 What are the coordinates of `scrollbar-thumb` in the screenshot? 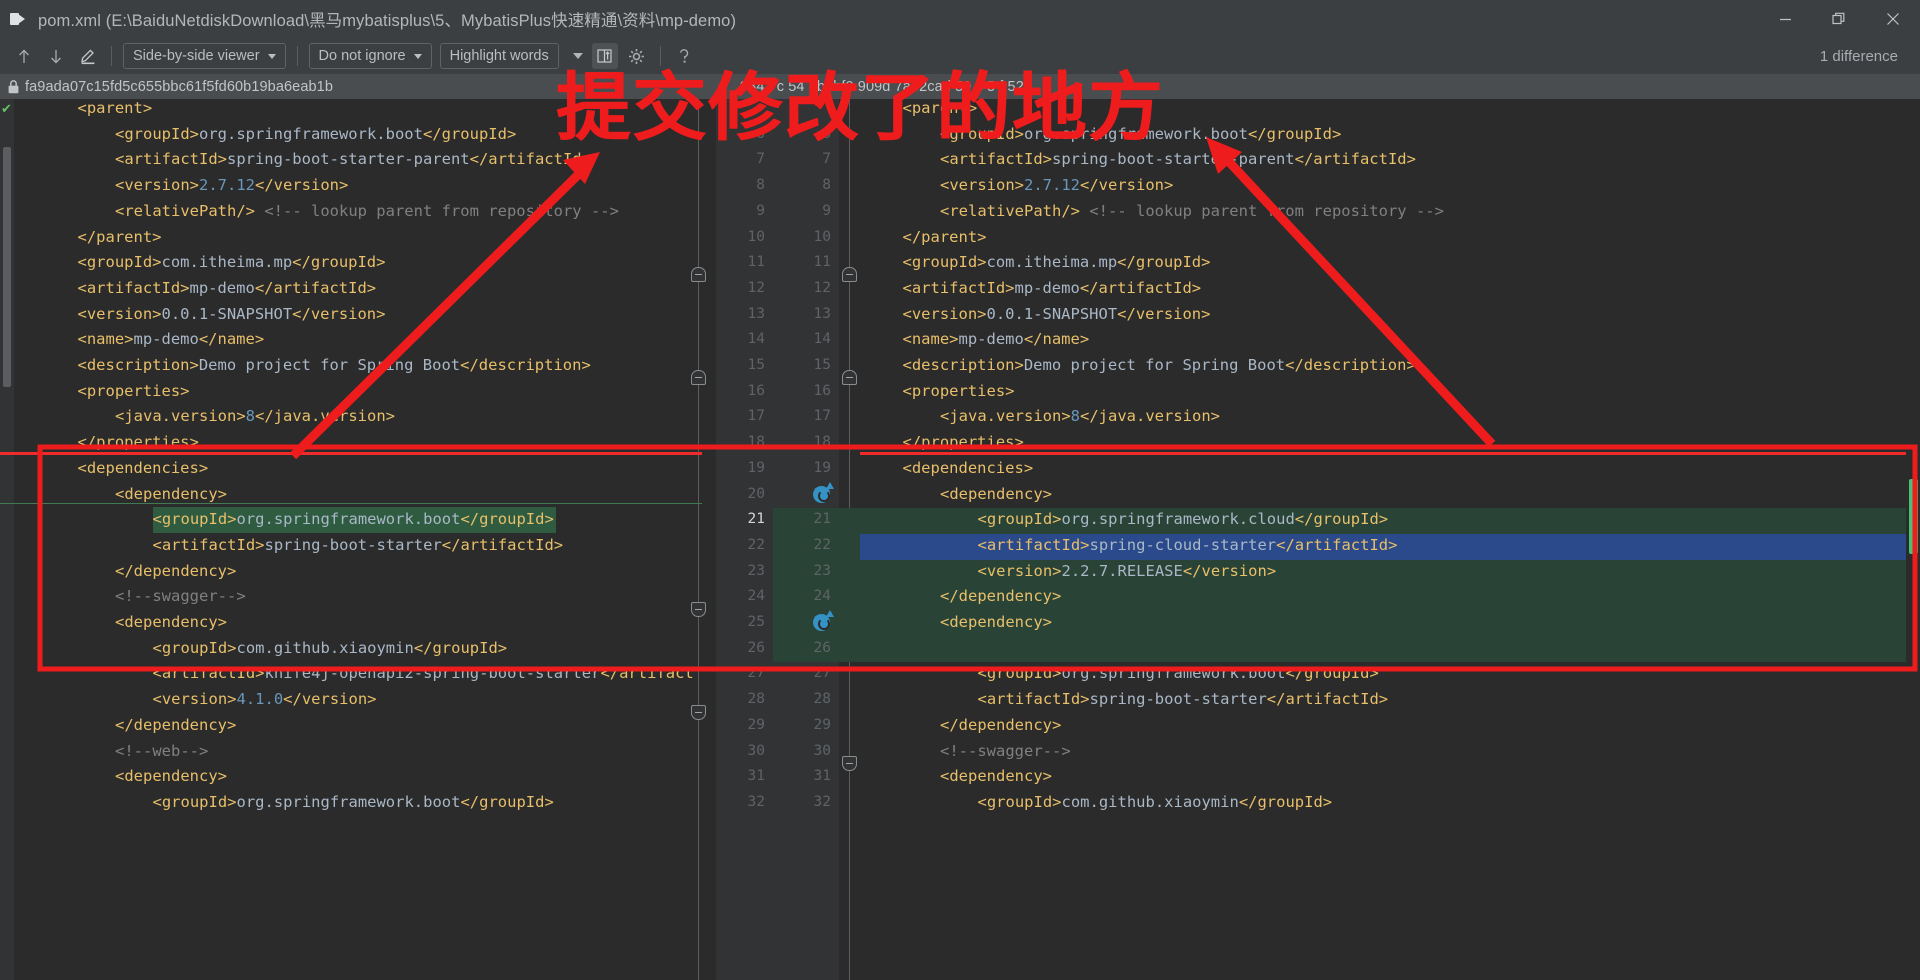 It's located at (1913, 516).